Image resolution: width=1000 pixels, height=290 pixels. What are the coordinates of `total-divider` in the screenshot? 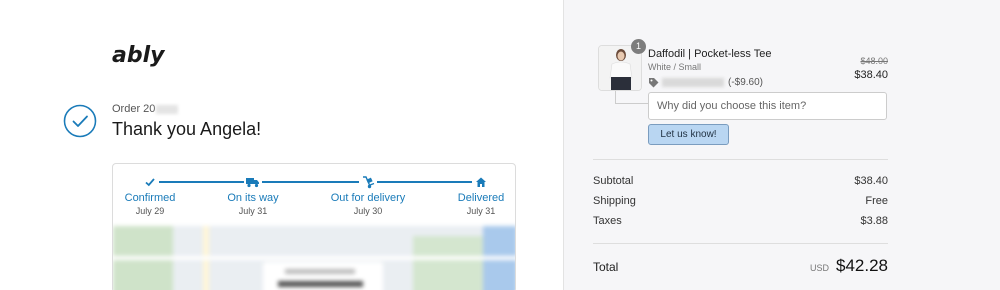 It's located at (740, 243).